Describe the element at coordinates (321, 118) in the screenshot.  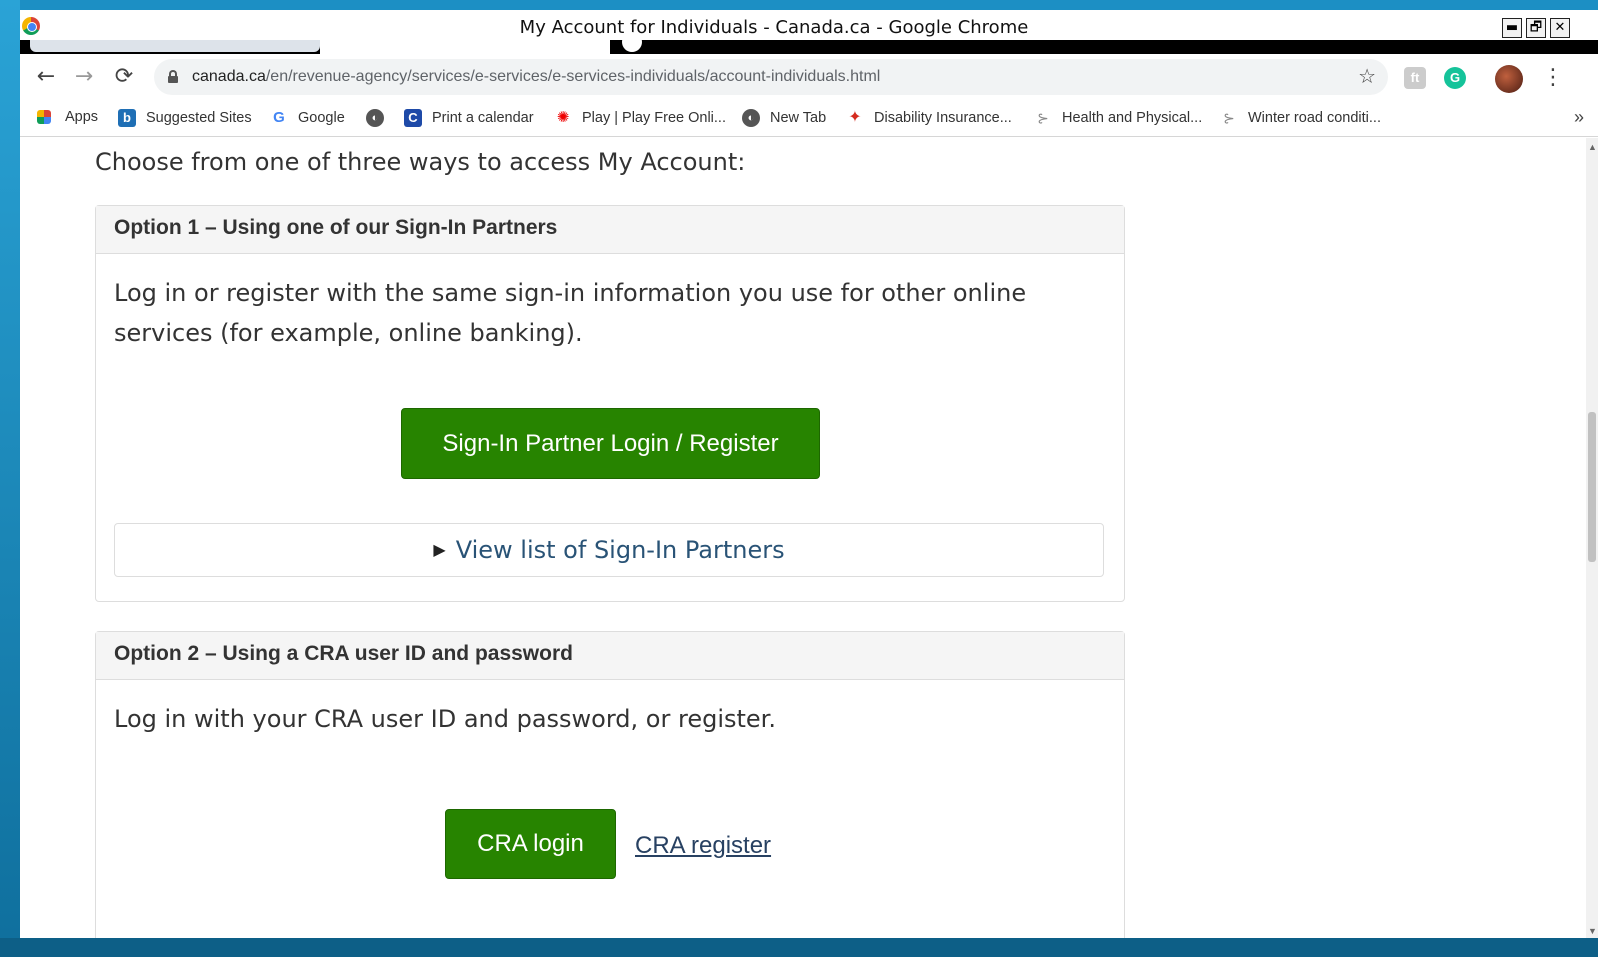
I see `bookmark-label: Google` at that location.